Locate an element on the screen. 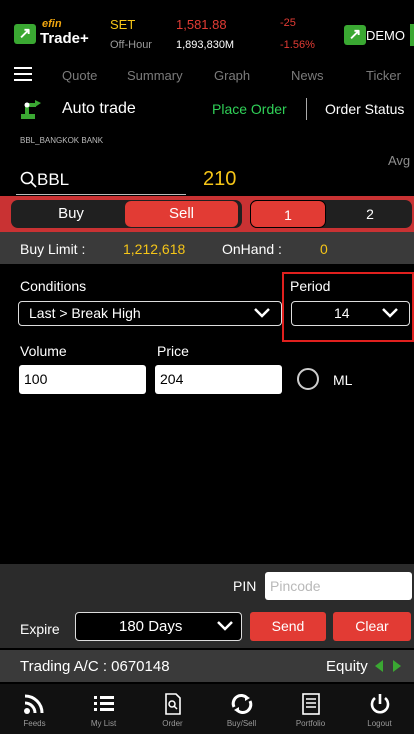 Image resolution: width=414 pixels, height=734 pixels. index-change: -25 is located at coordinates (288, 23).